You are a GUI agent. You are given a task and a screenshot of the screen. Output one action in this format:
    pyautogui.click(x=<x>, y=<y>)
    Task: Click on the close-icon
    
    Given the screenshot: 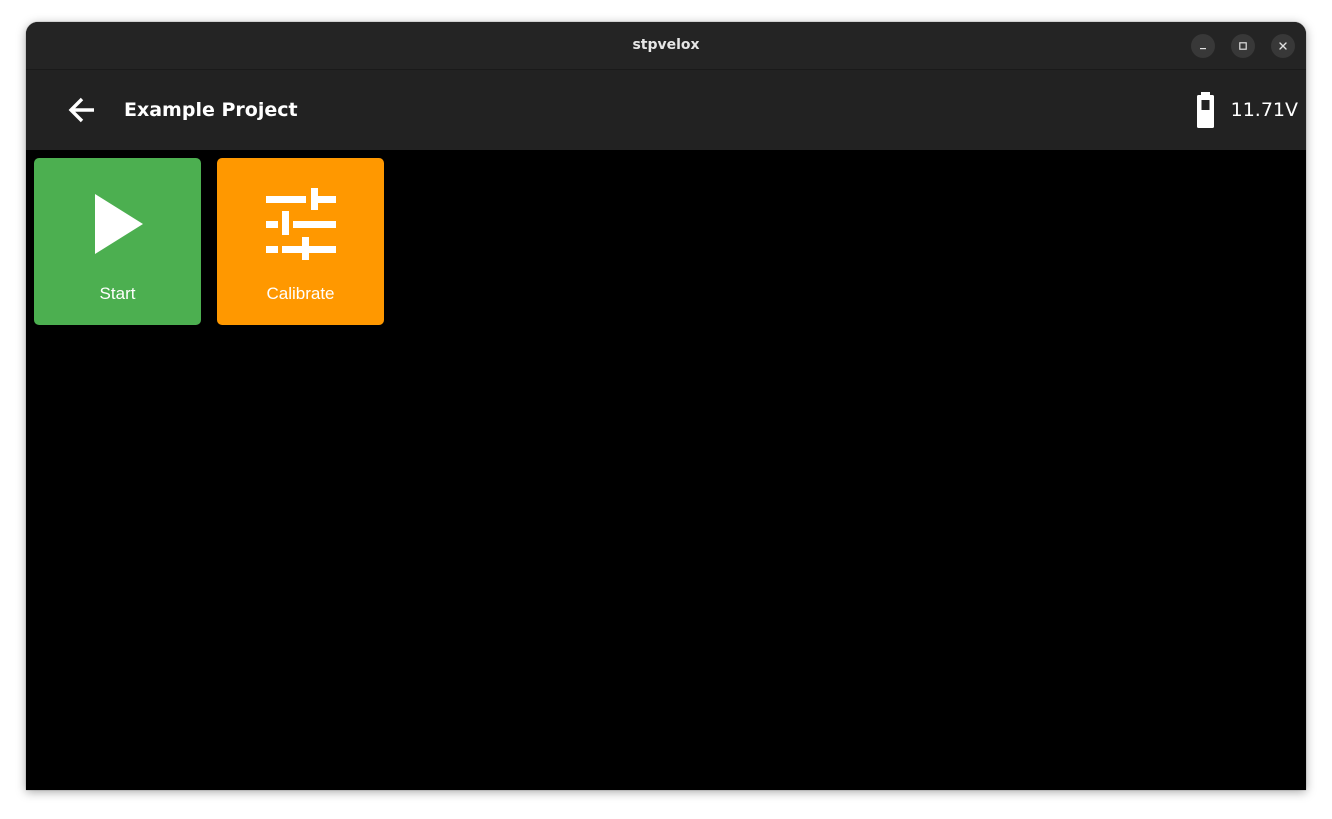 What is the action you would take?
    pyautogui.click(x=1283, y=46)
    